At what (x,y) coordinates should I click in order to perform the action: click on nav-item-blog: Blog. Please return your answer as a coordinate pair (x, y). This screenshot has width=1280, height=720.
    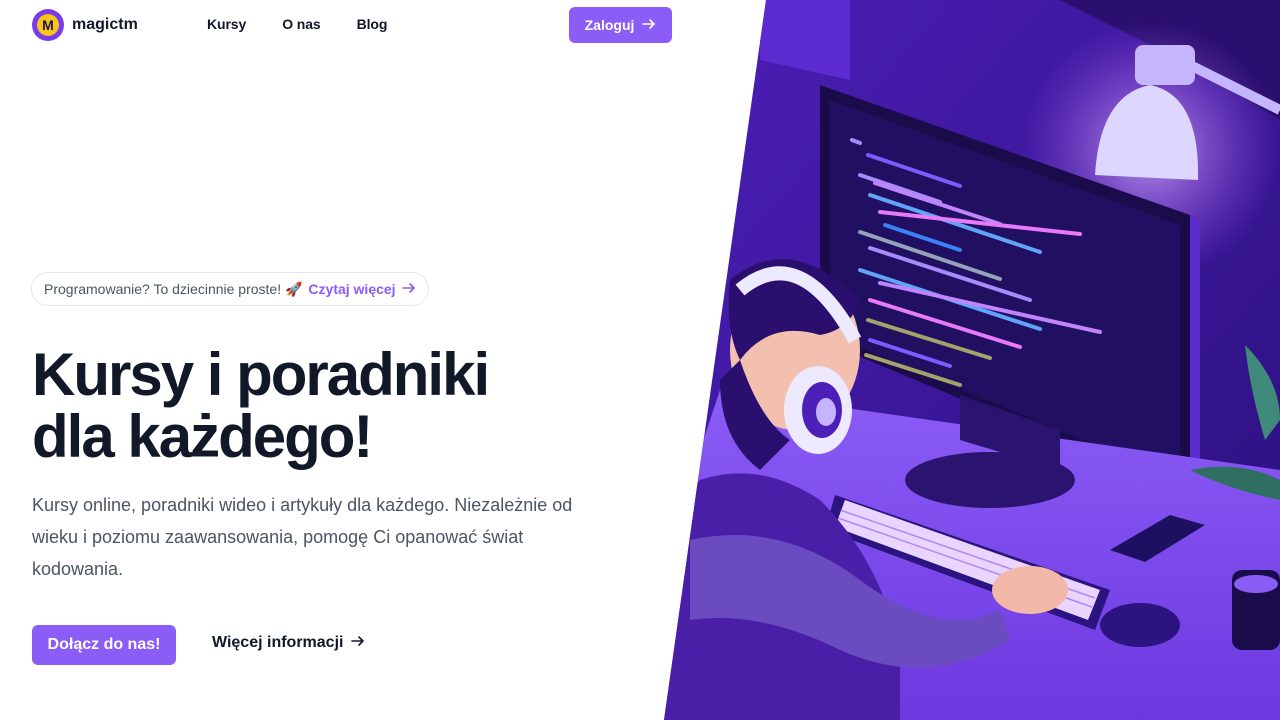
    Looking at the image, I should click on (372, 24).